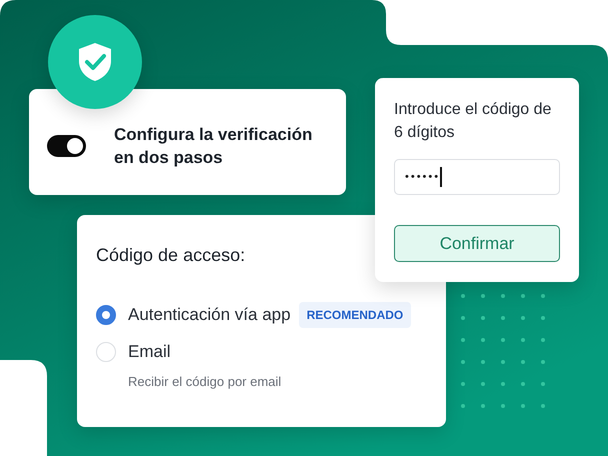  I want to click on recommended-badge: RECOMENDADO, so click(355, 315).